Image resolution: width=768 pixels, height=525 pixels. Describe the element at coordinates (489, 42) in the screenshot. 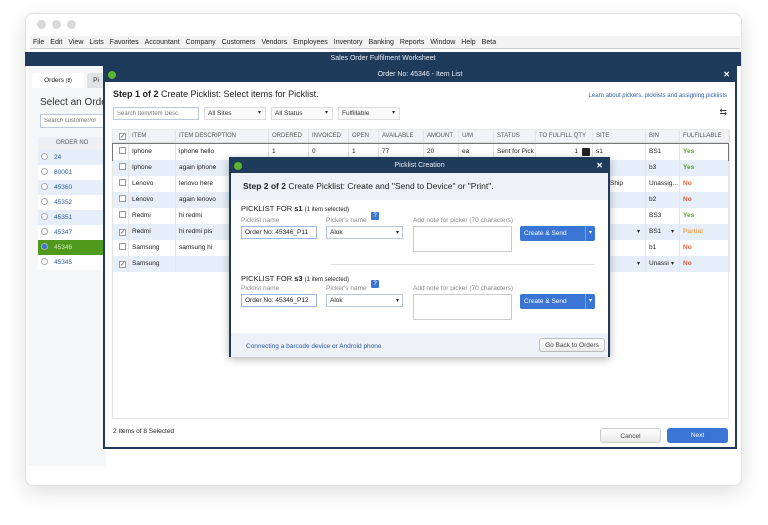

I see `menu-beta: Beta` at that location.